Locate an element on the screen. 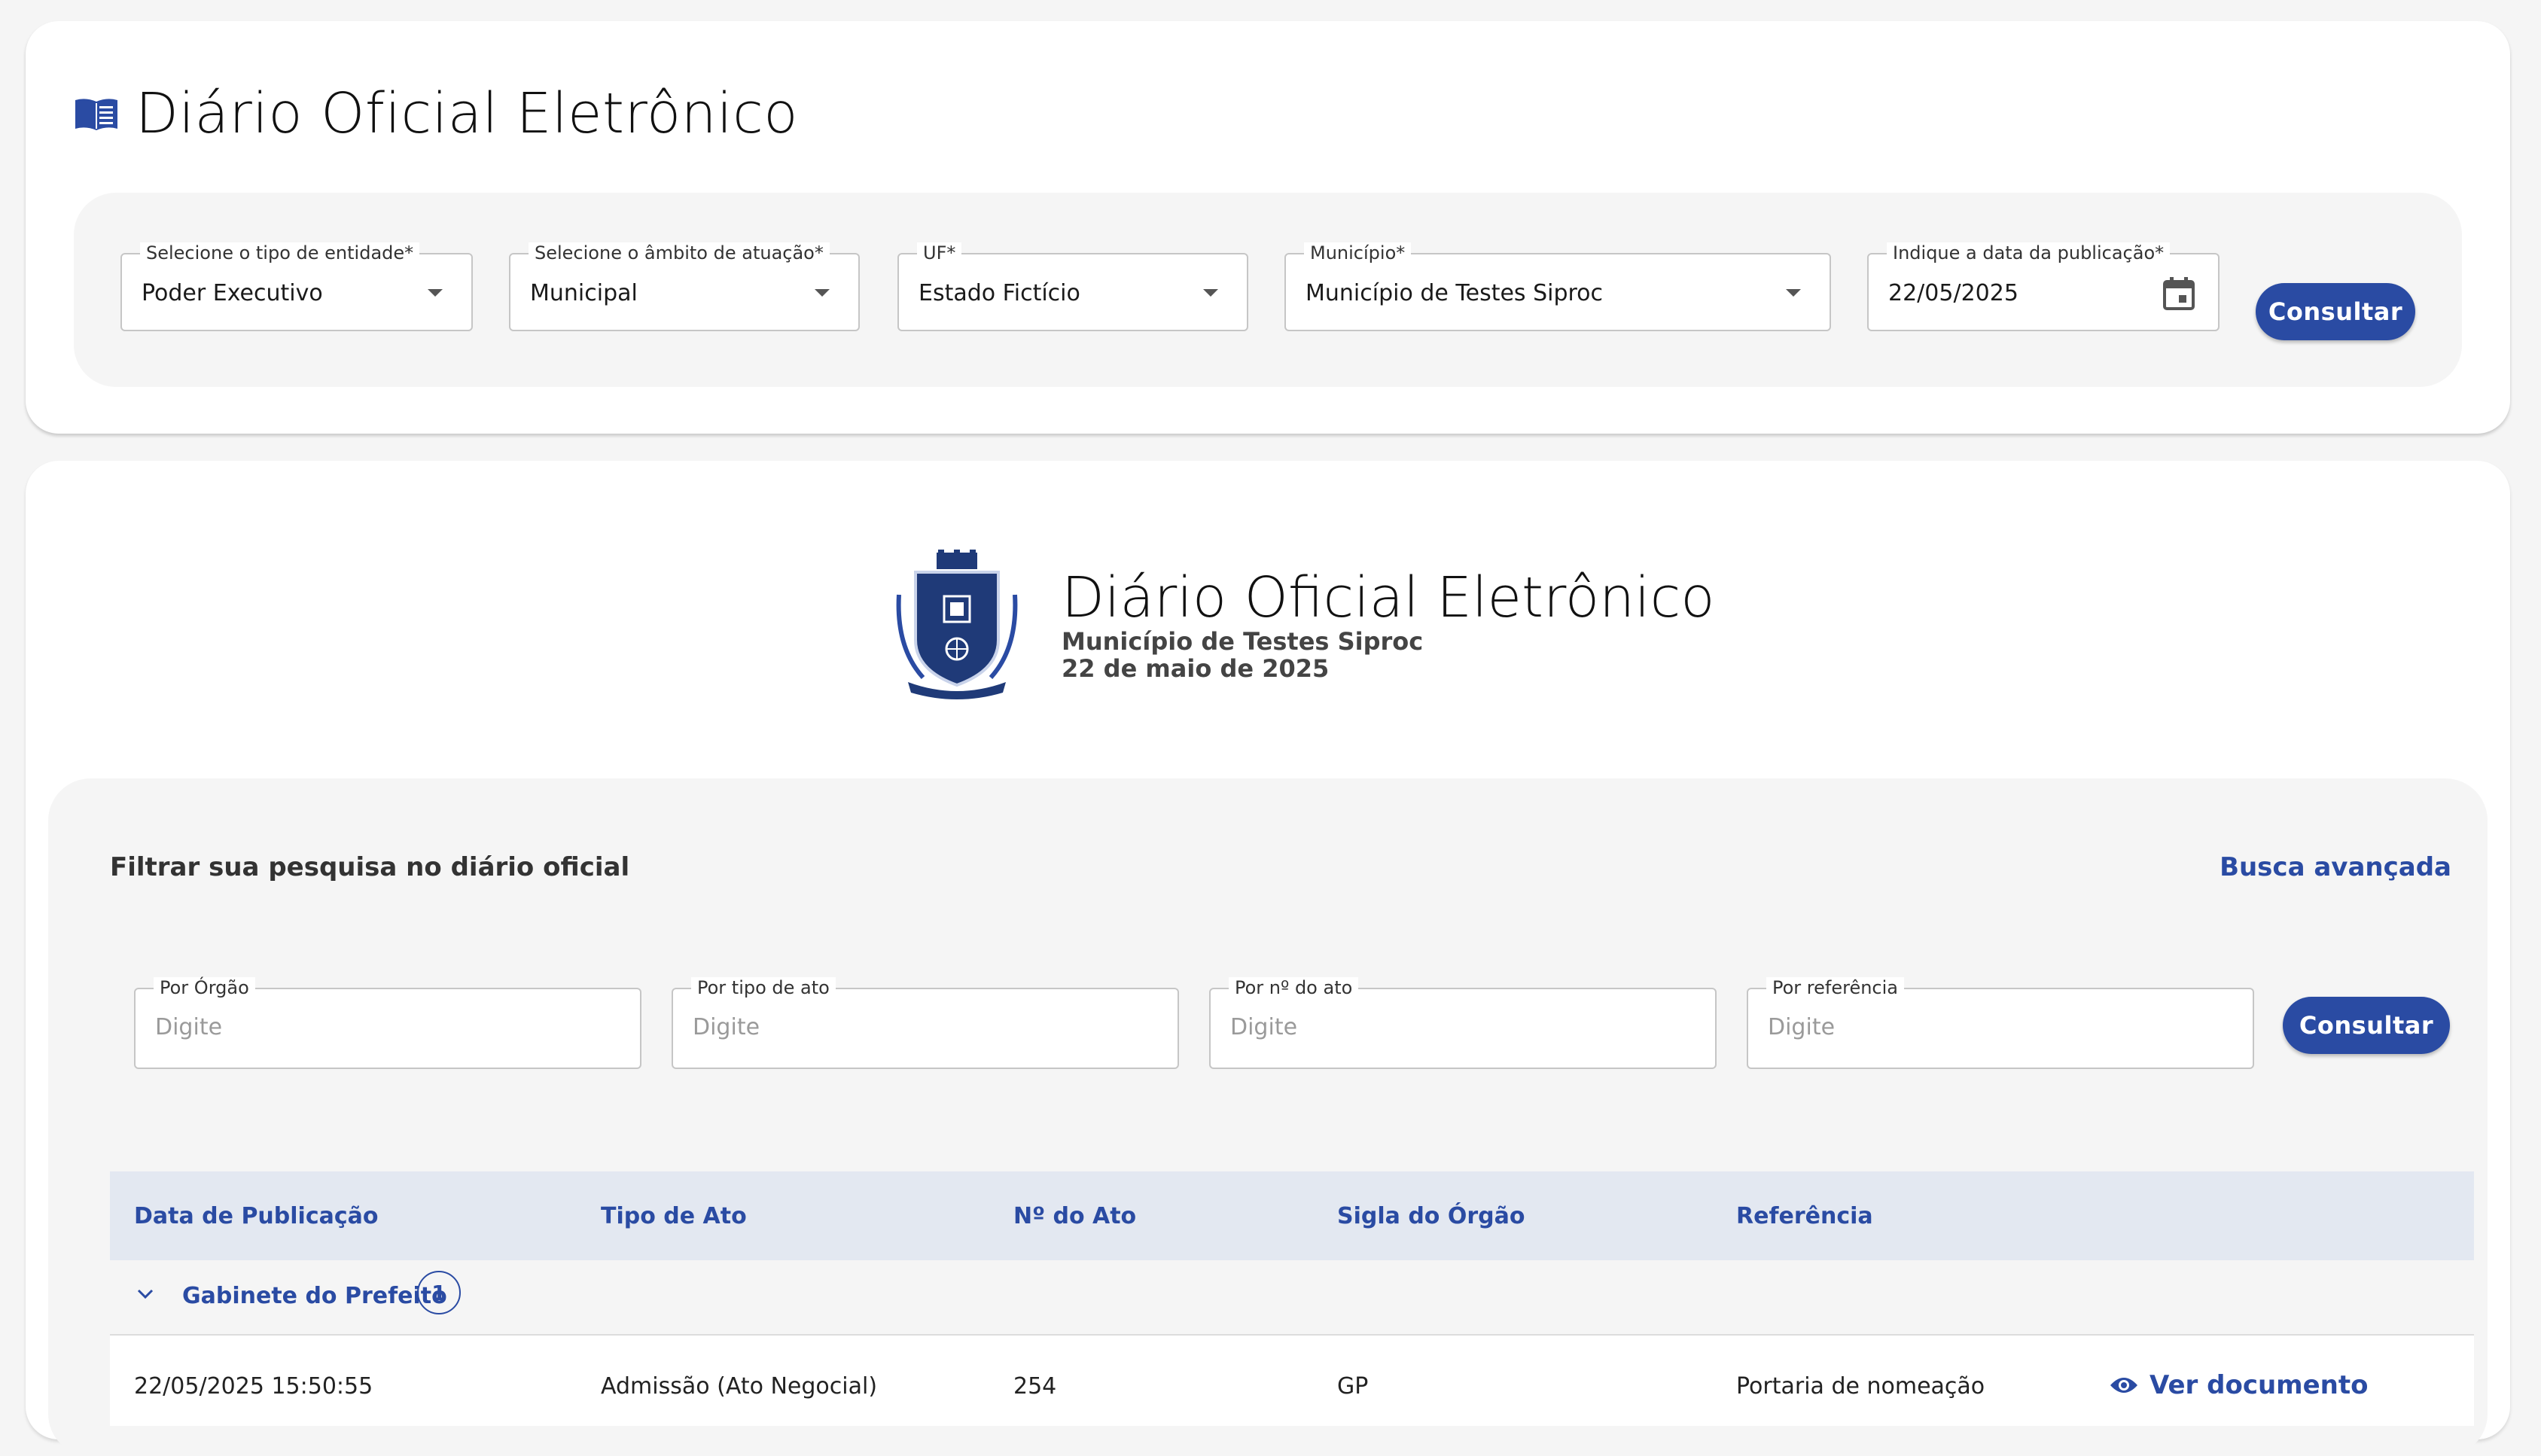 The width and height of the screenshot is (2541, 1456). publication-date: 22 de maio de 2025 is located at coordinates (1196, 668).